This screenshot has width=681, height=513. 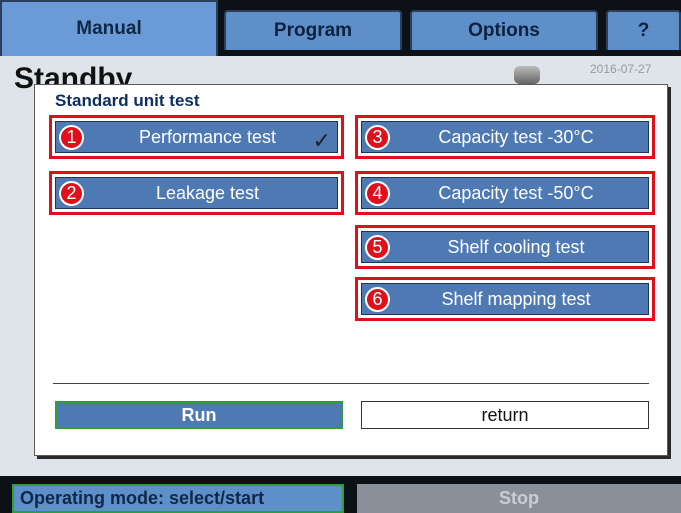 What do you see at coordinates (109, 28) in the screenshot?
I see `tab-manual: Manual` at bounding box center [109, 28].